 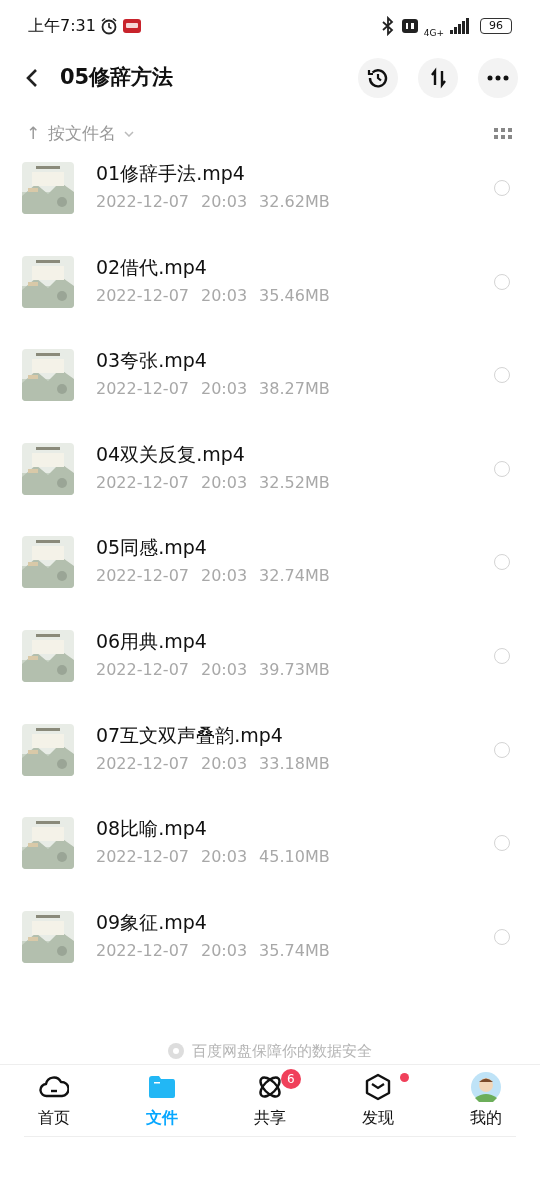 I want to click on file-row: 06用典.mp4 2022-12-07 20:03 39.73MB, so click(x=270, y=668).